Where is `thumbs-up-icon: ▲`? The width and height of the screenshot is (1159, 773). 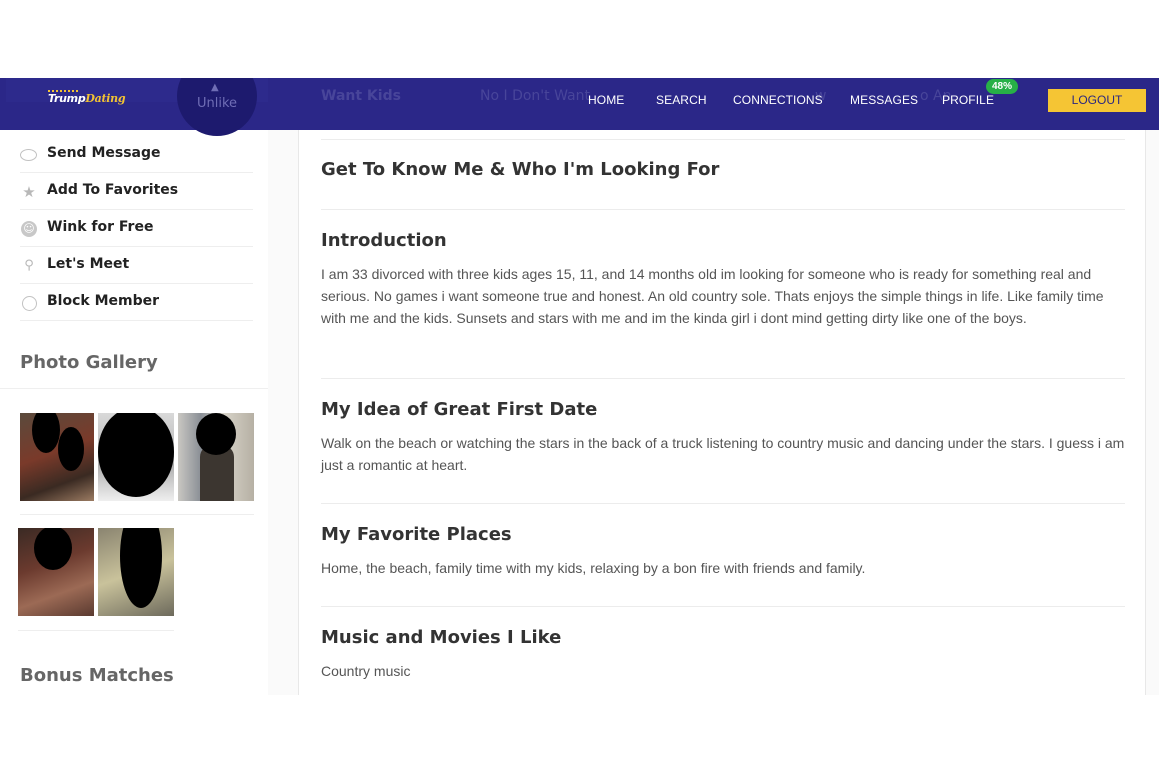 thumbs-up-icon: ▲ is located at coordinates (215, 87).